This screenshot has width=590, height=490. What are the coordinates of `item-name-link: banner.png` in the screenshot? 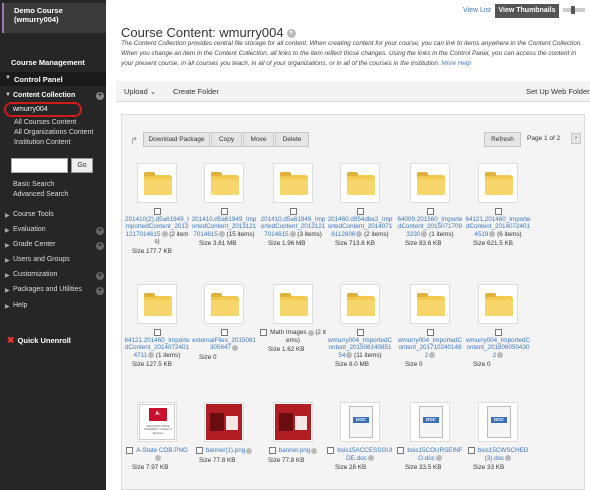 It's located at (293, 451).